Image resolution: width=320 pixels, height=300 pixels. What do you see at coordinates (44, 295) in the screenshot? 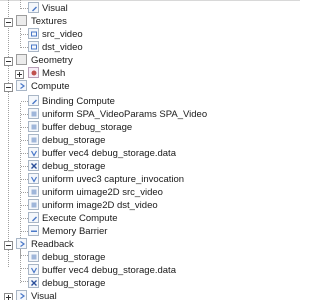
I see `tree-item-label: Visual` at bounding box center [44, 295].